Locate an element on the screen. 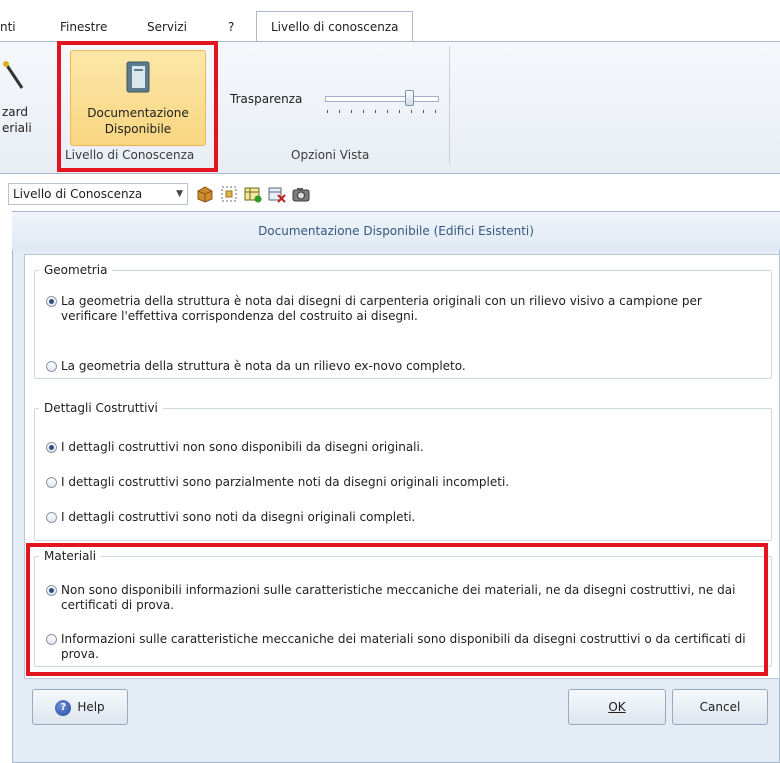 This screenshot has width=780, height=763. cancel-button: Cancel is located at coordinates (720, 707).